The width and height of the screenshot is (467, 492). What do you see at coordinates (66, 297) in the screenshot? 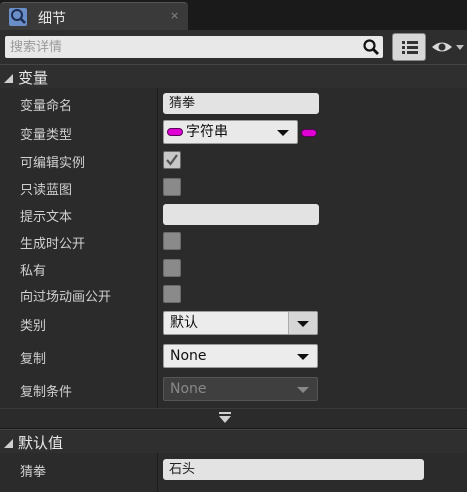
I see `expose-cinematics-label: 向过场动画公开` at bounding box center [66, 297].